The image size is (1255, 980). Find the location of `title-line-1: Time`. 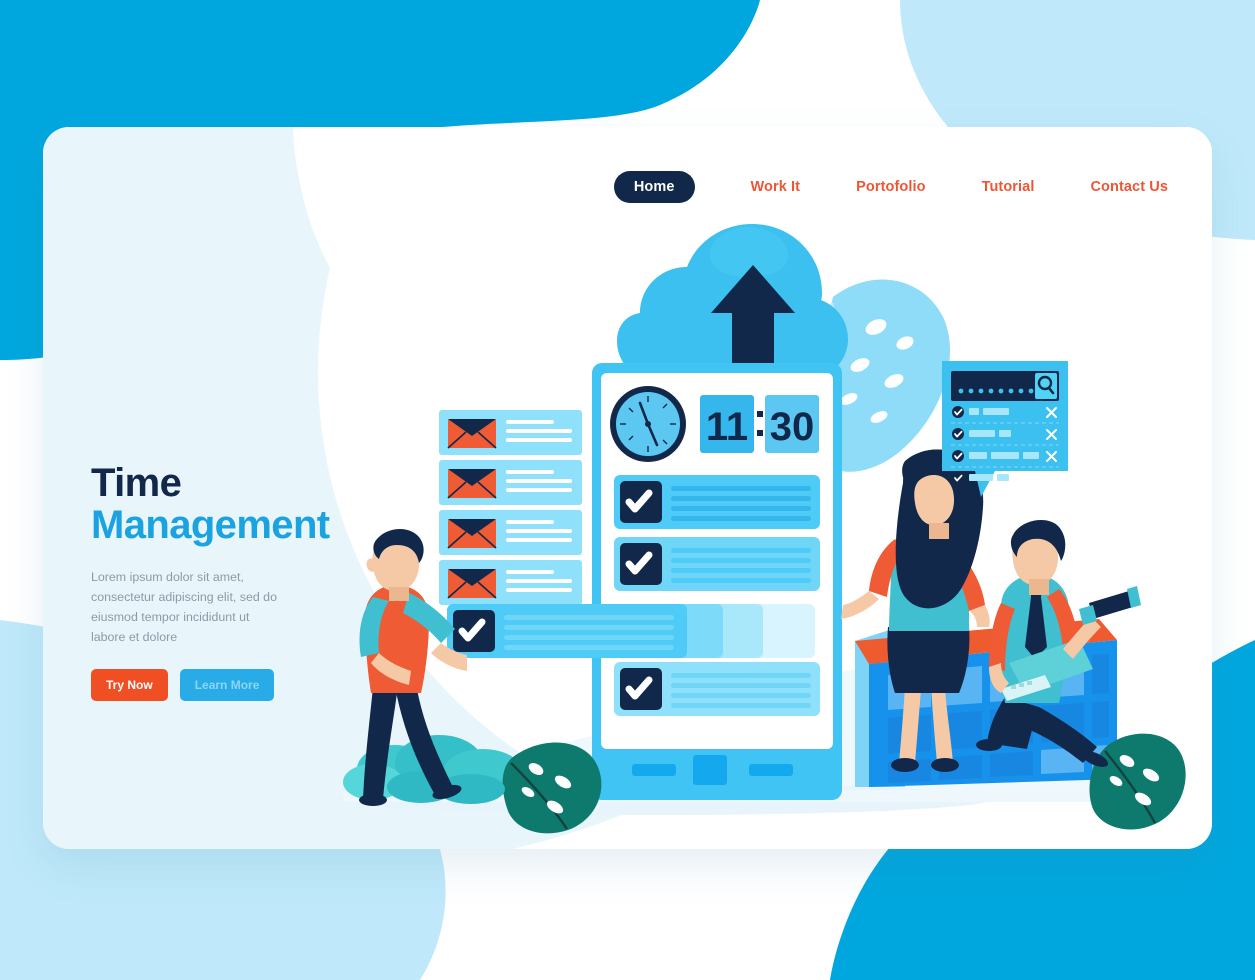

title-line-1: Time is located at coordinates (136, 483).